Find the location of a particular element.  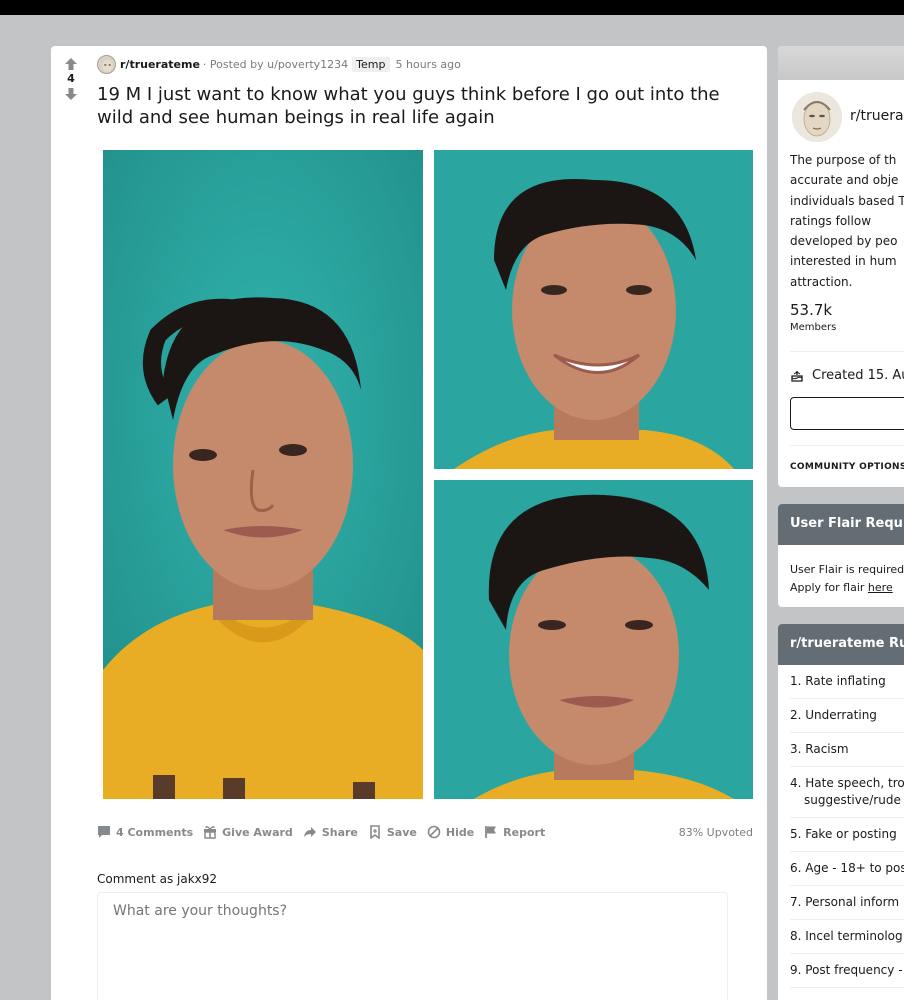

browser-top-bar is located at coordinates (452, 7).